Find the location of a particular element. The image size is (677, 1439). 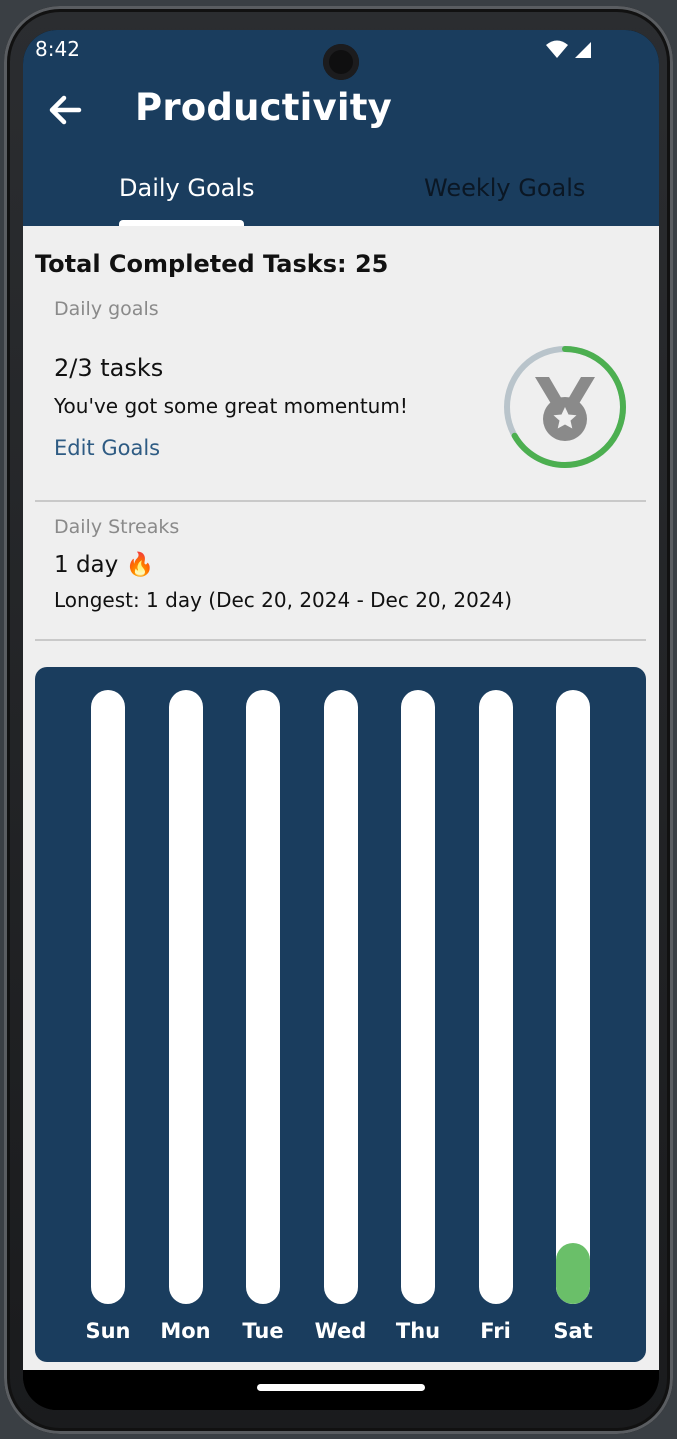

current-streak: 1 day 🔥 is located at coordinates (104, 565).